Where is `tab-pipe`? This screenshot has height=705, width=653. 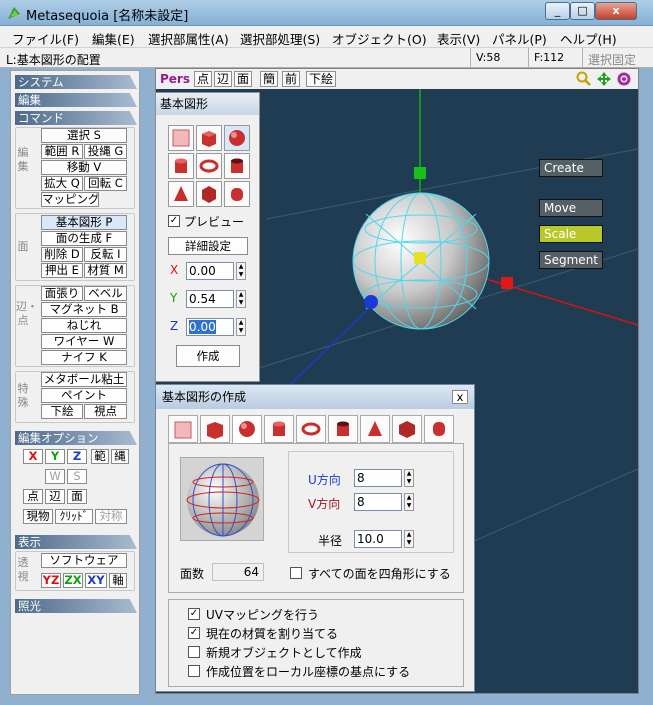
tab-pipe is located at coordinates (343, 429).